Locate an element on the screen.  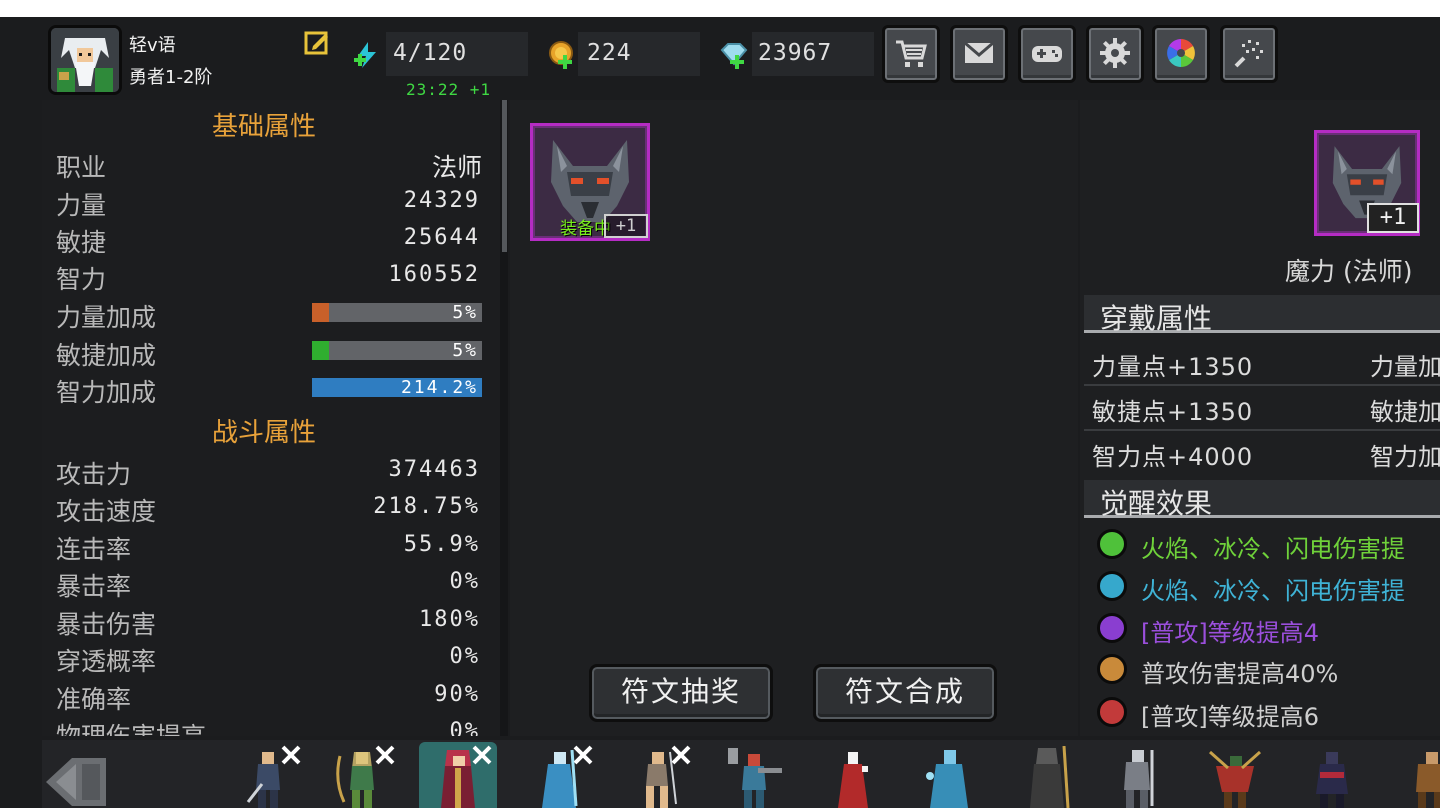
bar-text: 214.2% is located at coordinates (439, 387).